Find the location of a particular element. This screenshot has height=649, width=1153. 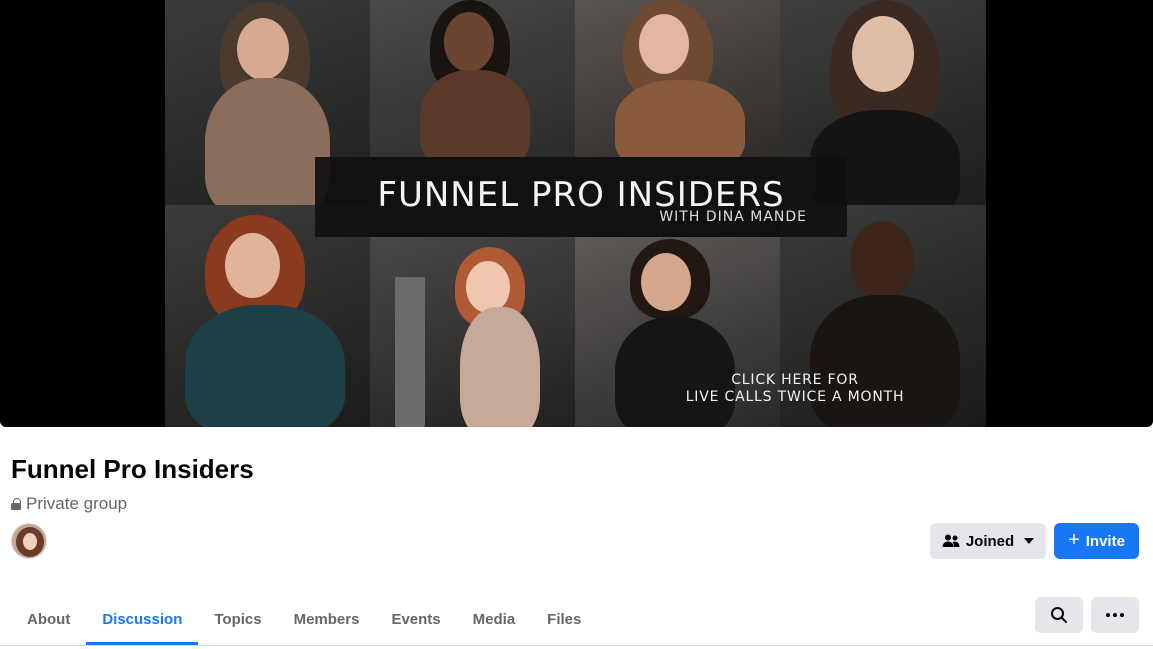

tab-discussion: Discussion is located at coordinates (142, 619).